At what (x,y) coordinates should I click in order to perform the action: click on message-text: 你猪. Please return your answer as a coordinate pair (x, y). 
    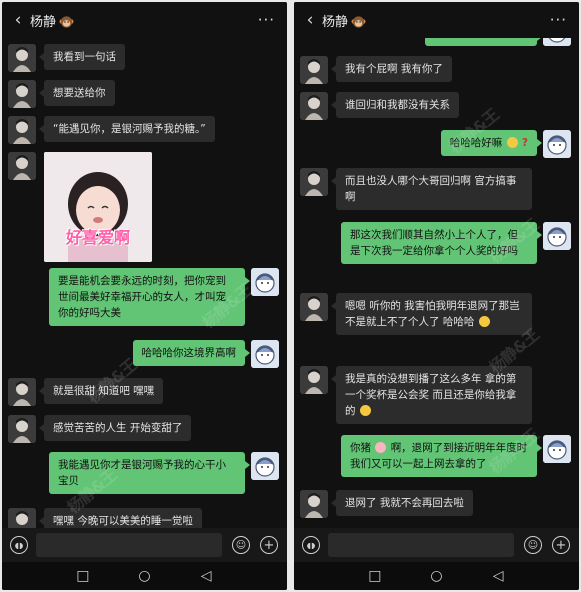
    Looking at the image, I should click on (360, 448).